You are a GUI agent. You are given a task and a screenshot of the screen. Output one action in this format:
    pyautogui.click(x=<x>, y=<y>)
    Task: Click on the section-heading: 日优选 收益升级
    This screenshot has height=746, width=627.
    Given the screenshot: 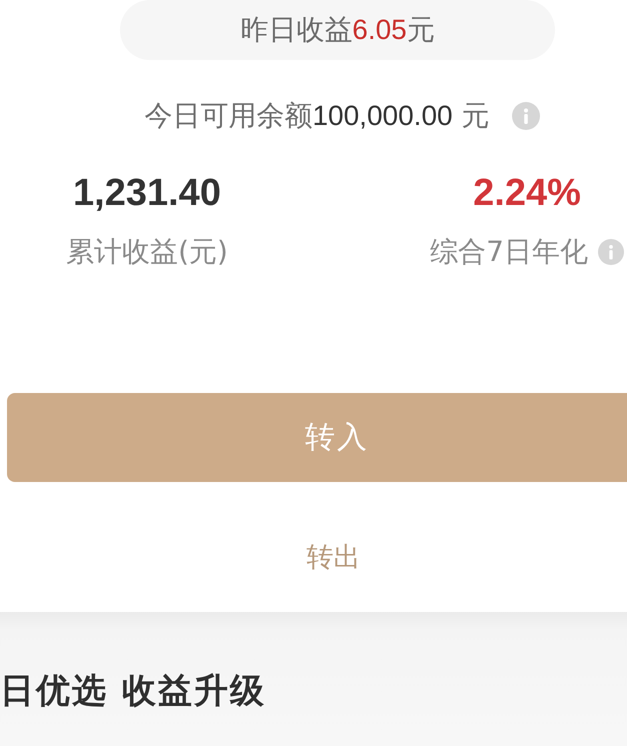 What is the action you would take?
    pyautogui.click(x=133, y=691)
    